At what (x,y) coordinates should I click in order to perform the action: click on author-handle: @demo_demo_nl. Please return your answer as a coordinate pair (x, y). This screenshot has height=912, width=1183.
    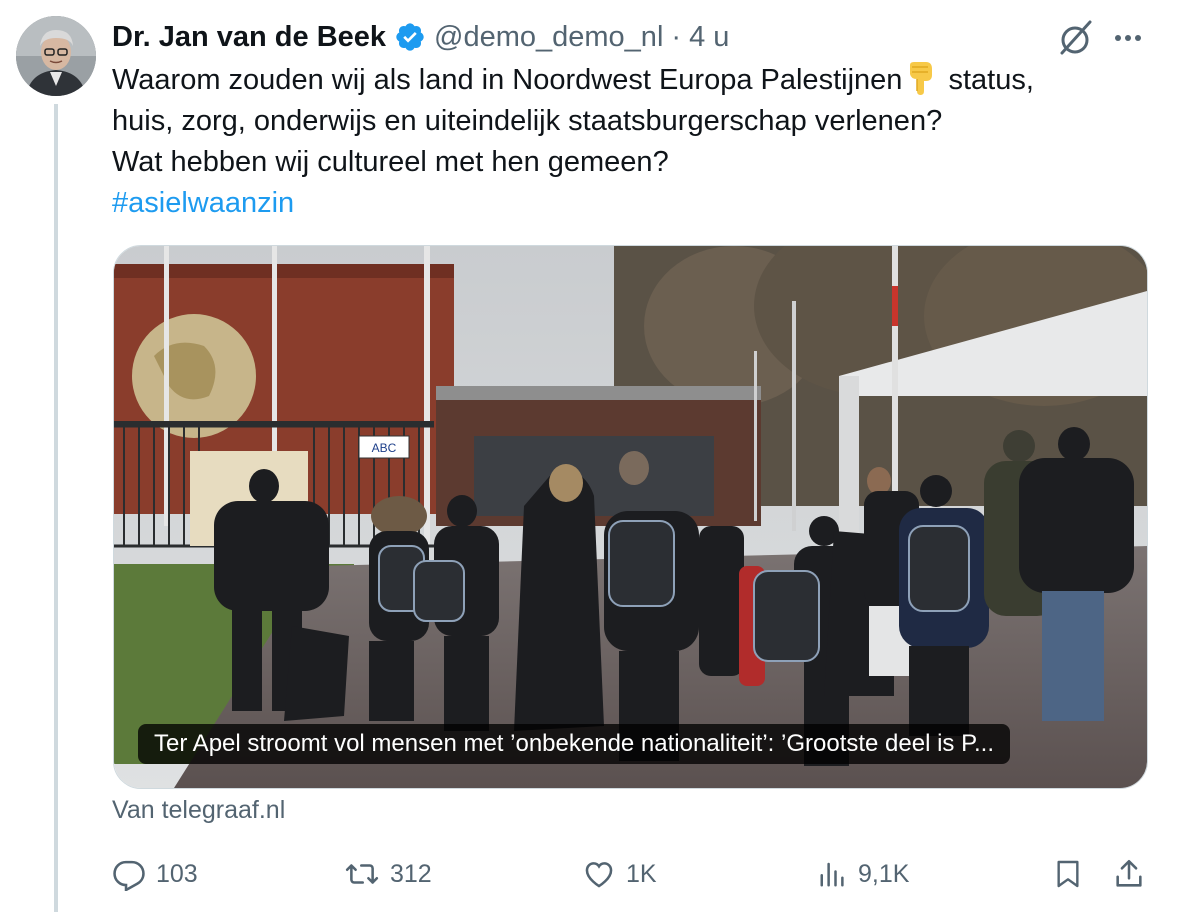
    Looking at the image, I should click on (548, 37).